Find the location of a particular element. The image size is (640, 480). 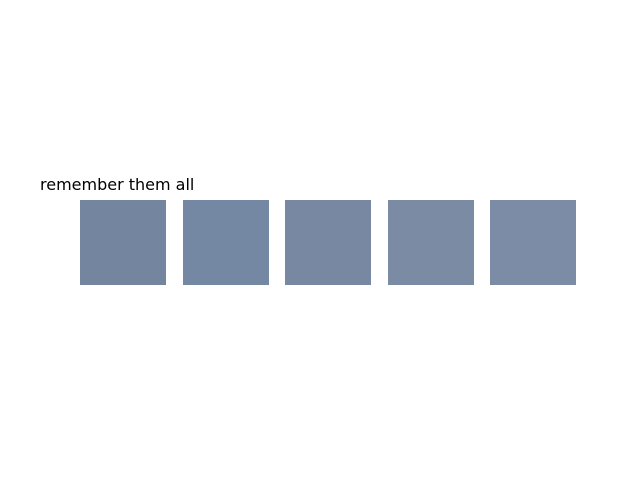

tile-row is located at coordinates (328, 242).